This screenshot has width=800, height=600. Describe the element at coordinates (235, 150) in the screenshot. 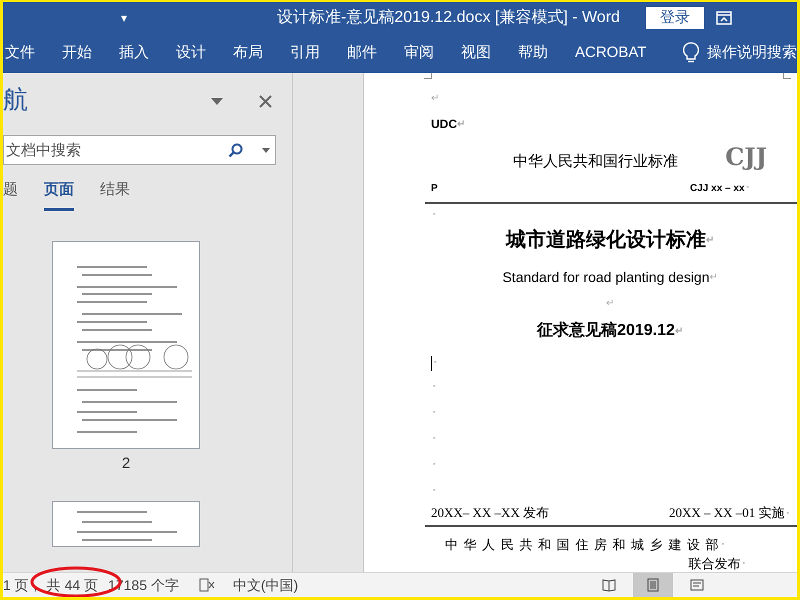

I see `search-icon` at that location.